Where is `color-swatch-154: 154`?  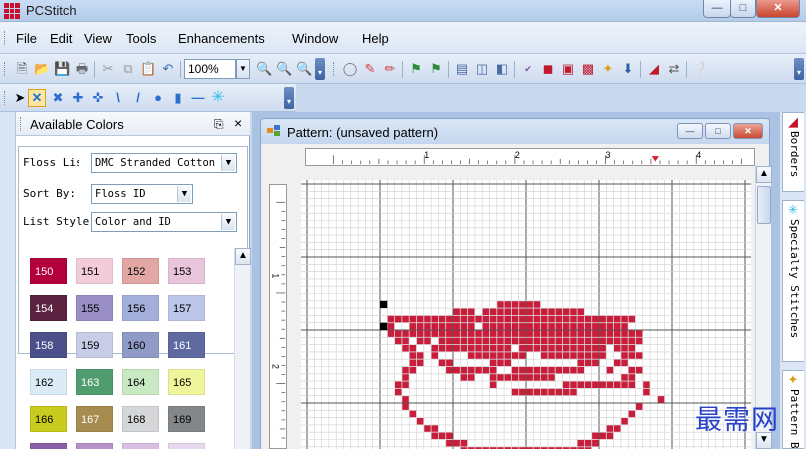
color-swatch-154: 154 is located at coordinates (48, 308).